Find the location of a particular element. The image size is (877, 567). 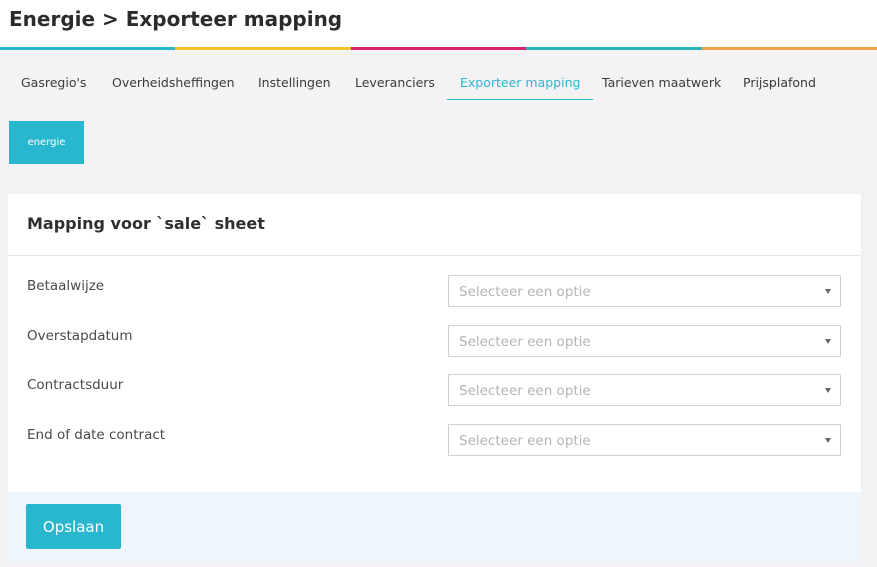

page-title: Energie > Exporteer mapping is located at coordinates (176, 19).